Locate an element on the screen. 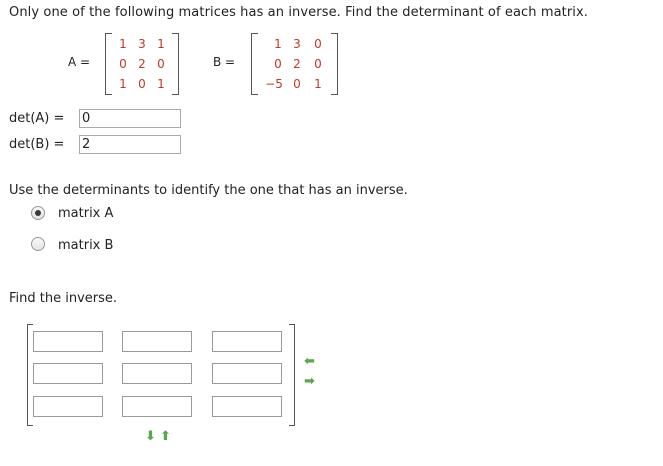 The height and width of the screenshot is (466, 663). matrix-b-label: B = is located at coordinates (224, 62).